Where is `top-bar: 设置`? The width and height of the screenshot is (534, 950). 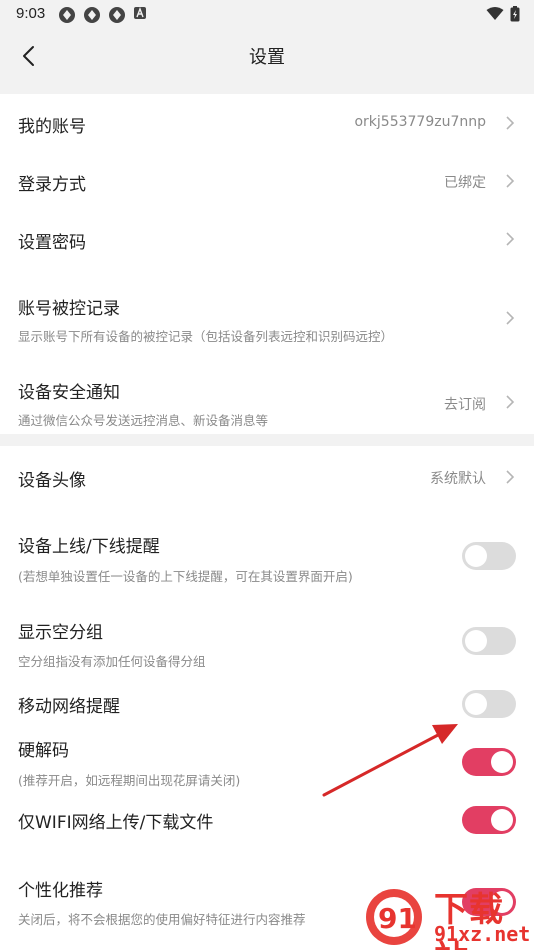 top-bar: 设置 is located at coordinates (267, 61).